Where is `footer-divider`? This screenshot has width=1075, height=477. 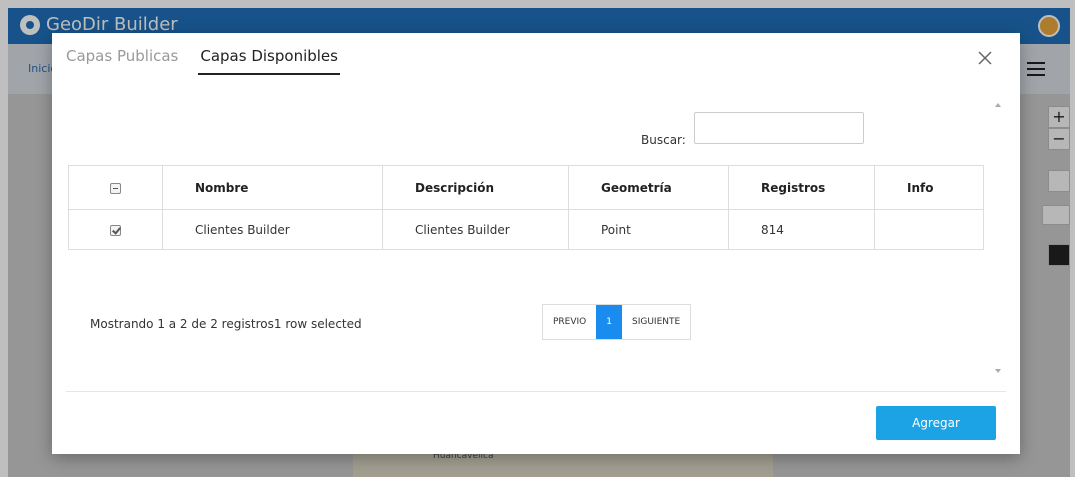 footer-divider is located at coordinates (536, 391).